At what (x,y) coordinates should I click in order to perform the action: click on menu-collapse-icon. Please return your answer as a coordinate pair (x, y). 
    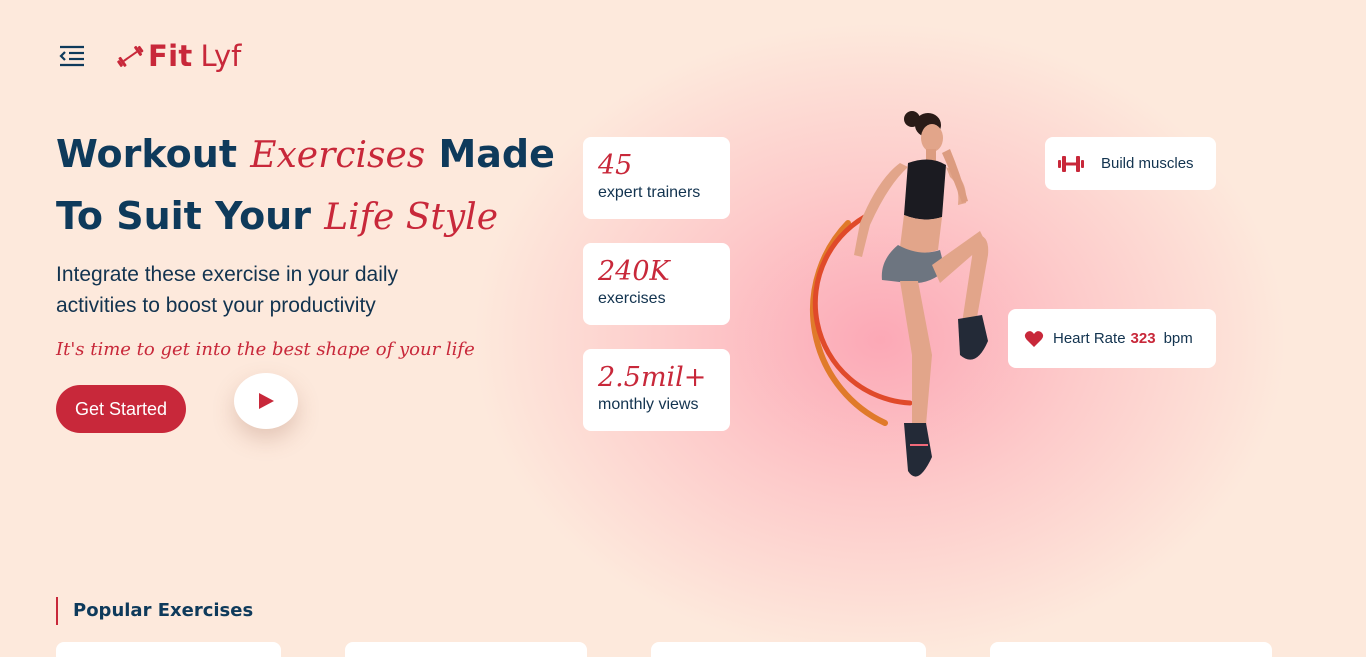
    Looking at the image, I should click on (72, 56).